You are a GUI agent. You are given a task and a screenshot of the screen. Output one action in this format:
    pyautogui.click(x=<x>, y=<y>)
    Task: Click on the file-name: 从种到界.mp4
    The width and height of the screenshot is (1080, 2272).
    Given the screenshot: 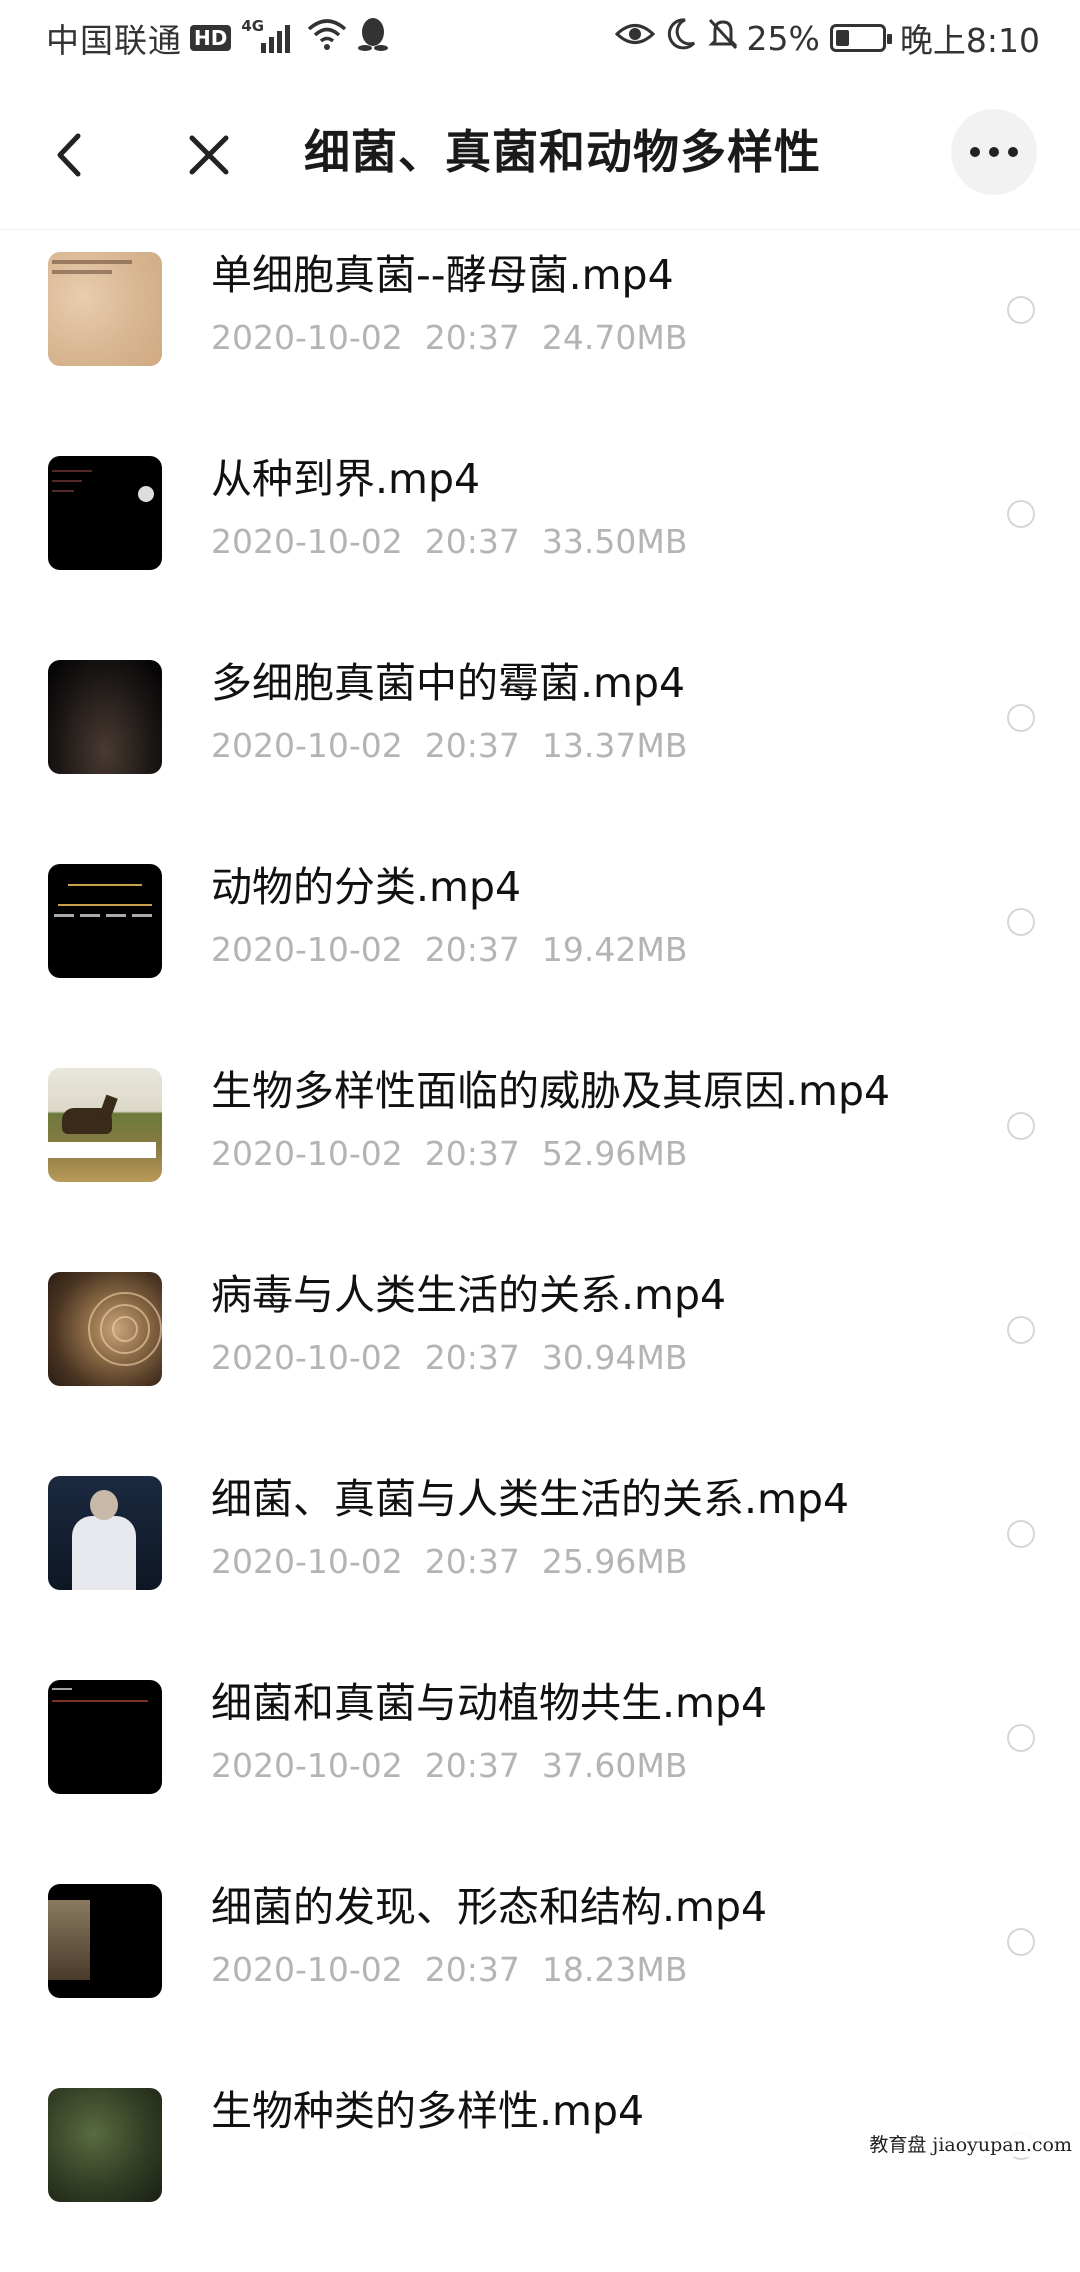 What is the action you would take?
    pyautogui.click(x=346, y=479)
    